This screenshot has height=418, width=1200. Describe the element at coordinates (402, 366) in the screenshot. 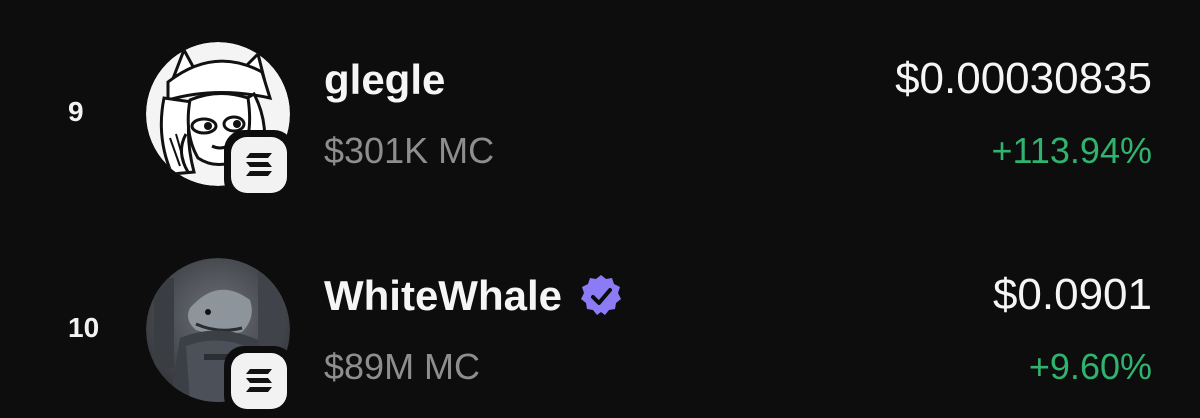

I see `token-market-cap: $89M MC` at that location.